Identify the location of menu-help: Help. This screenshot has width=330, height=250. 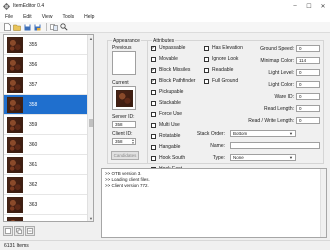
(89, 17).